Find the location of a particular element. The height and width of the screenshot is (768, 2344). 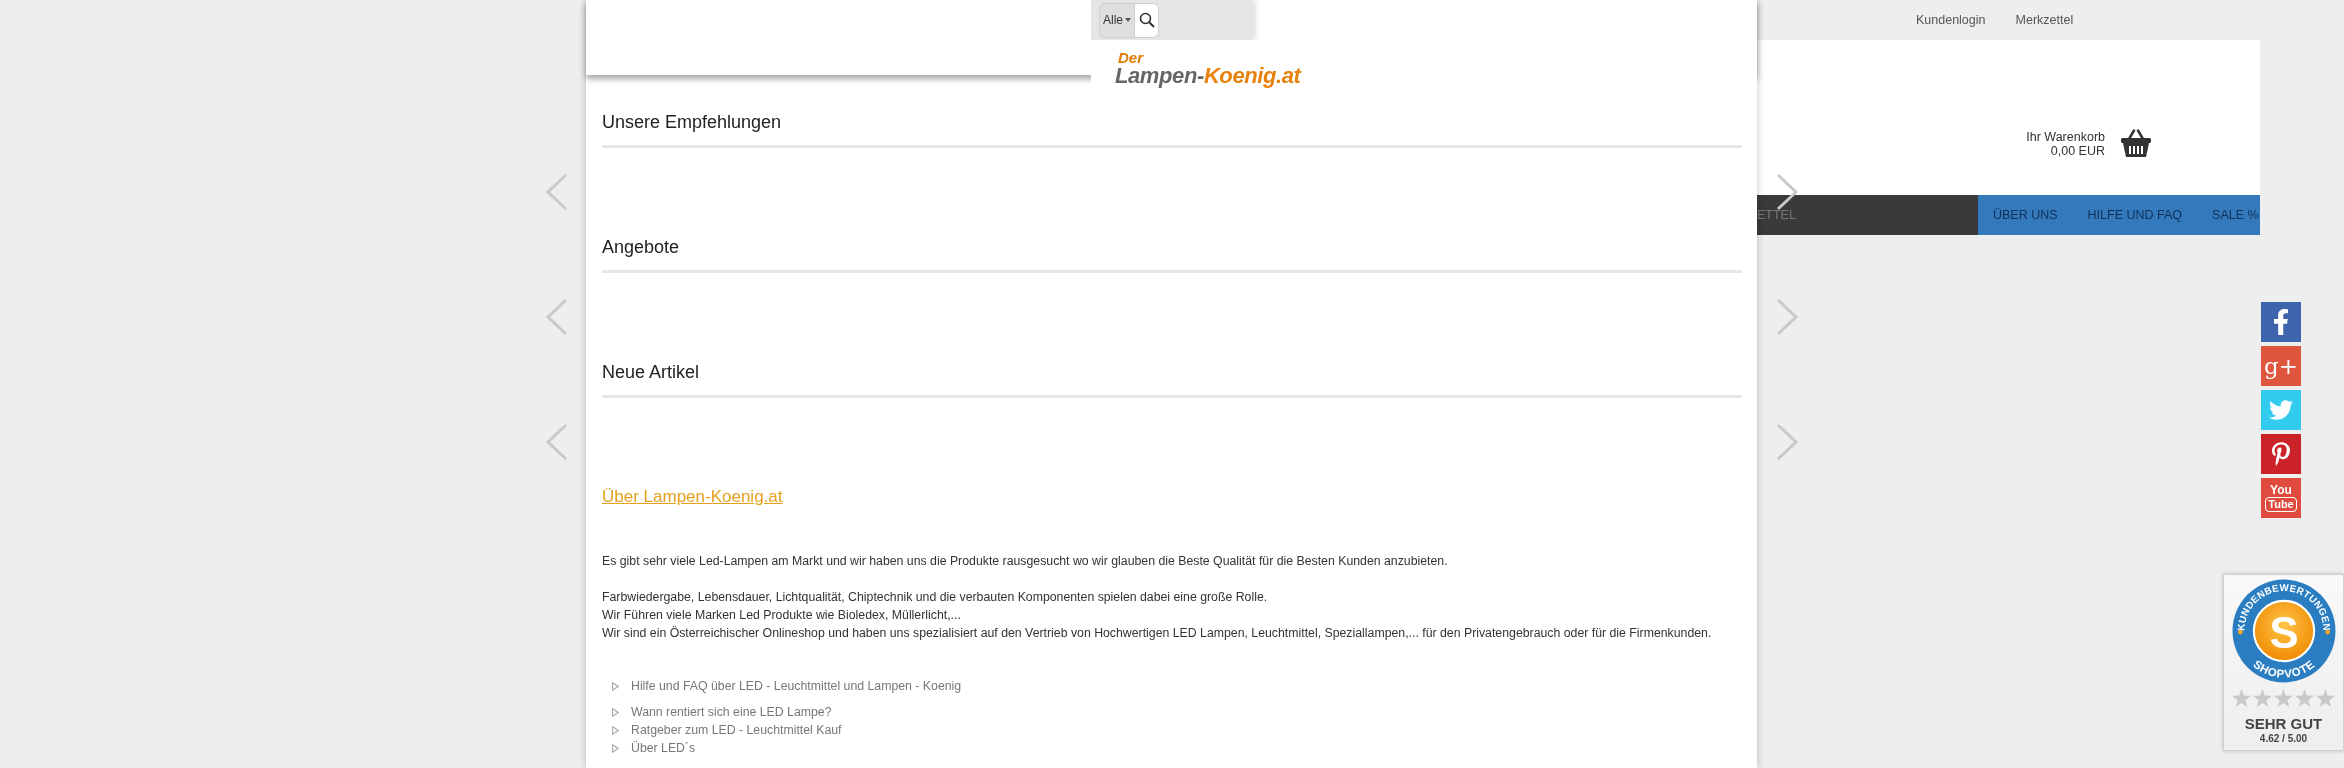

cart-total: 0,00 EUR is located at coordinates (2077, 151).